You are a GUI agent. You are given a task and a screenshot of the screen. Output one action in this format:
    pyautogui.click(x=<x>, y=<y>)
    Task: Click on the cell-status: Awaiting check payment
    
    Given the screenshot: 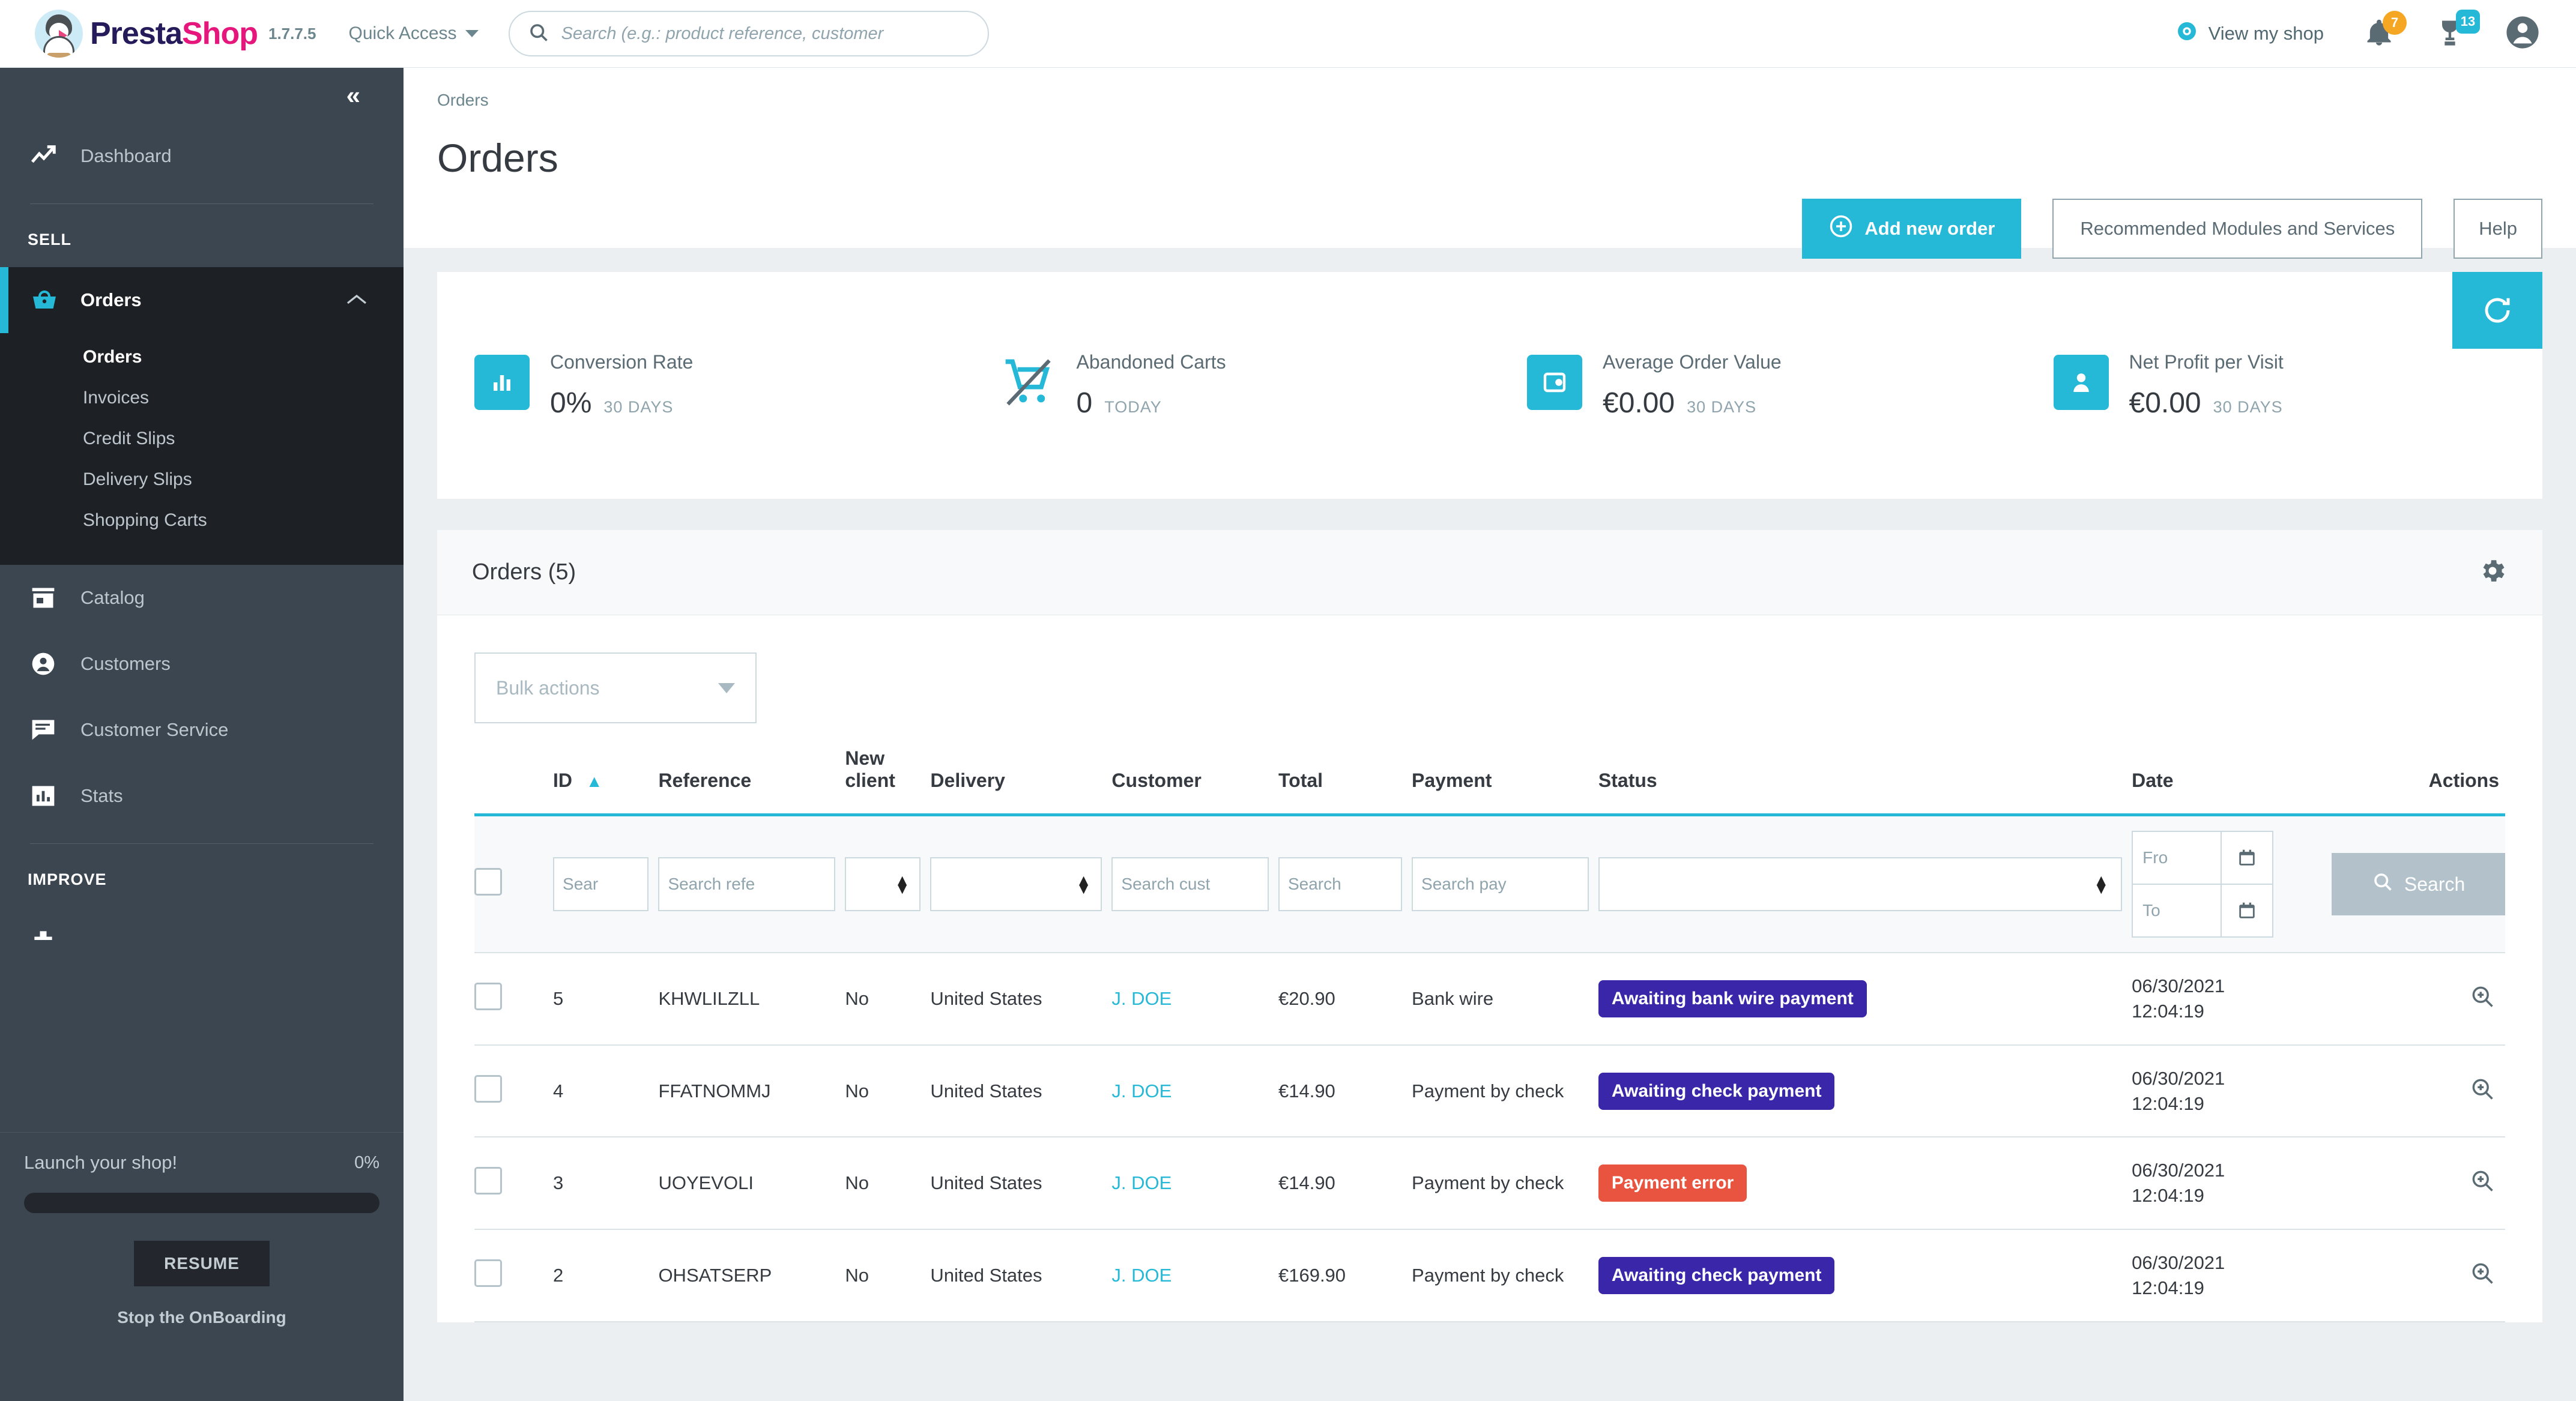 What is the action you would take?
    pyautogui.click(x=1865, y=1275)
    